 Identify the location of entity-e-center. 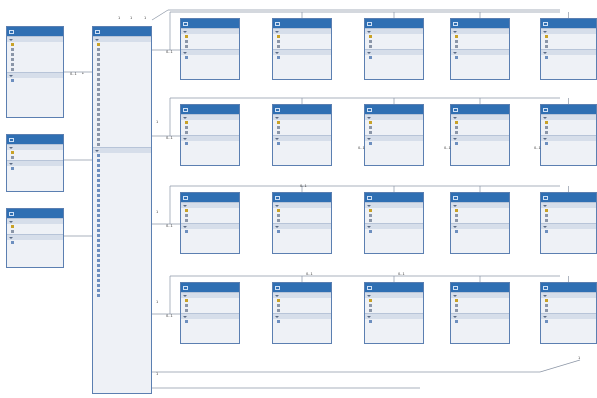
(122, 210).